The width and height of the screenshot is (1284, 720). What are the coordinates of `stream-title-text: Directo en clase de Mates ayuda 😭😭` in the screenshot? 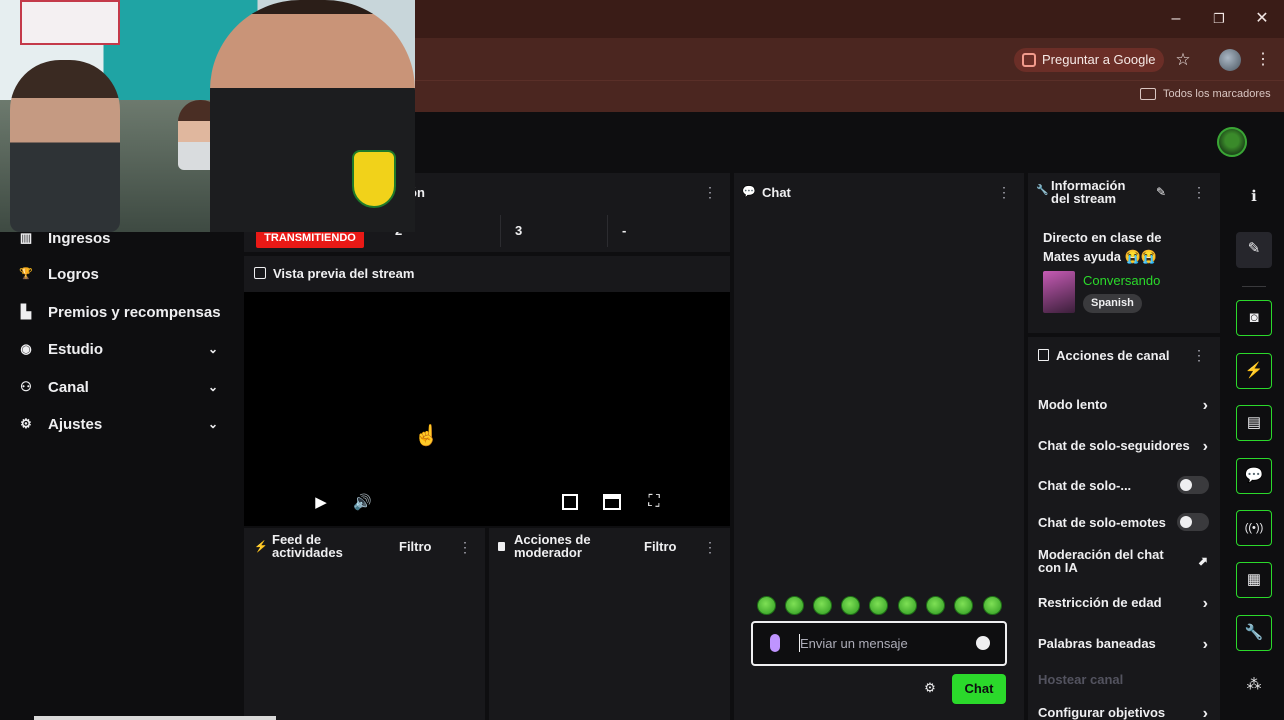 It's located at (1102, 247).